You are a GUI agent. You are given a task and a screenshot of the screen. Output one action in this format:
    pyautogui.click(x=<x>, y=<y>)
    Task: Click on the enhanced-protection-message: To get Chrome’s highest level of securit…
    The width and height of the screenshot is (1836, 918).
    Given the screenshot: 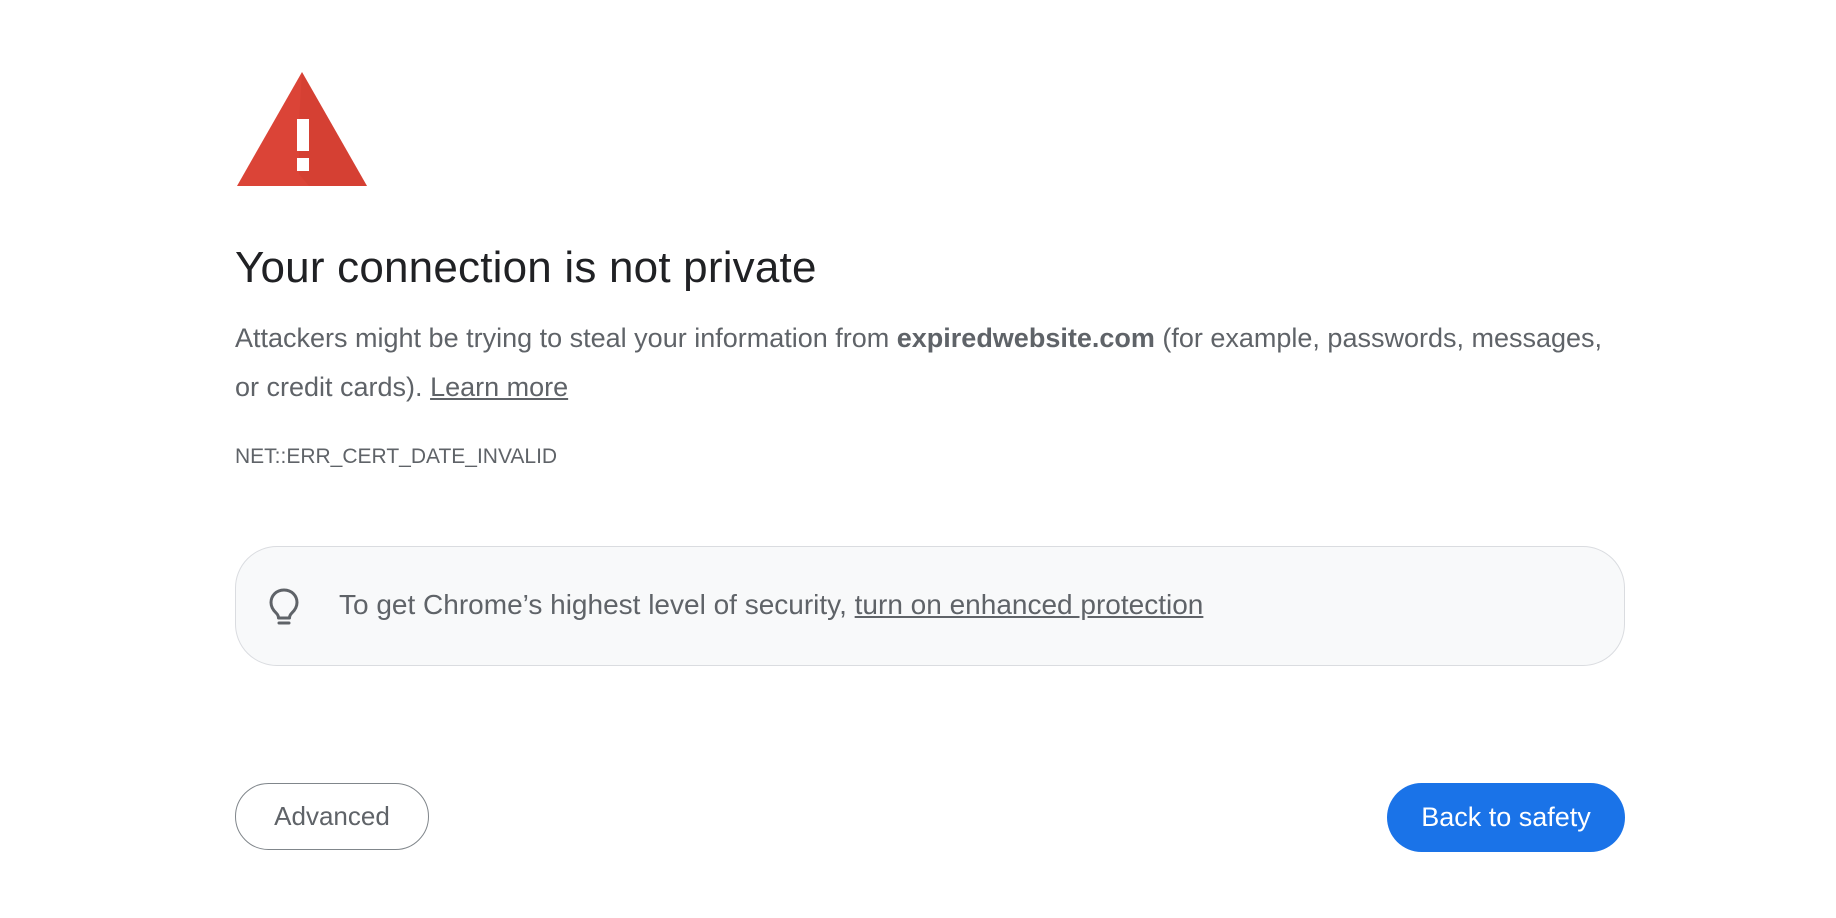 What is the action you would take?
    pyautogui.click(x=771, y=605)
    